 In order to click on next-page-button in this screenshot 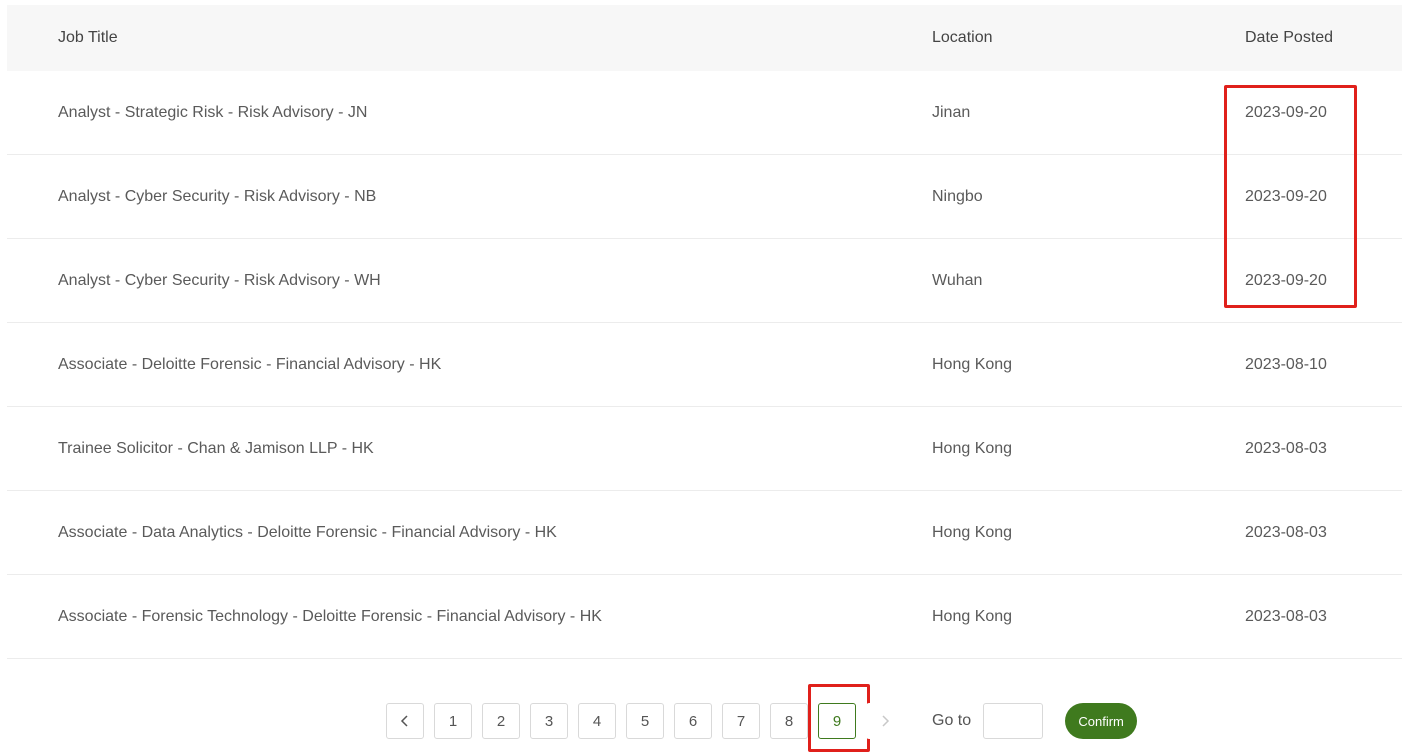, I will do `click(885, 721)`.